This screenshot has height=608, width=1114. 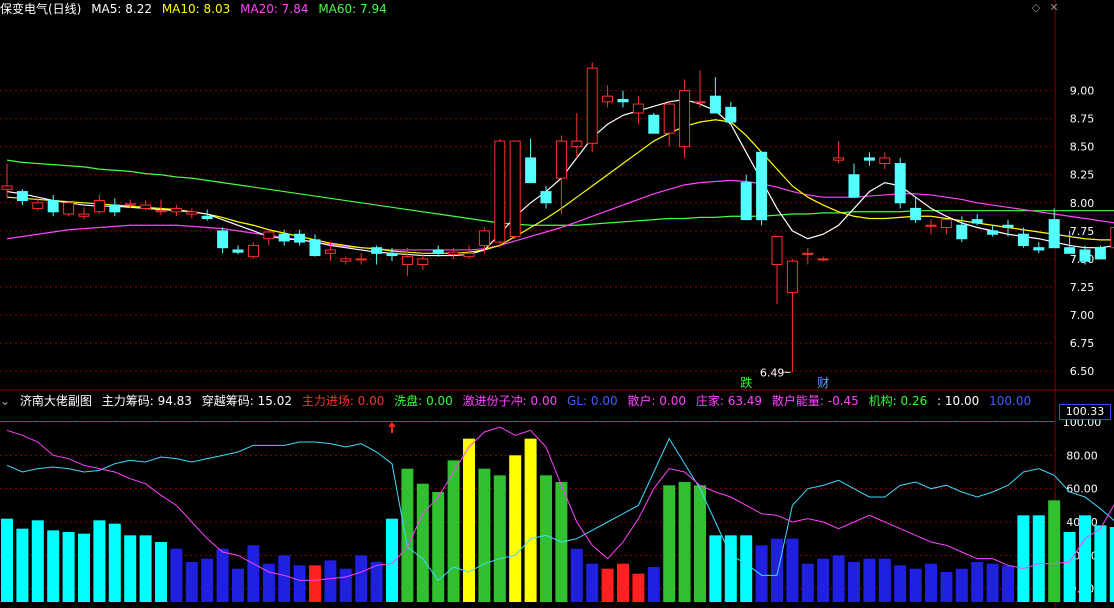 What do you see at coordinates (246, 401) in the screenshot?
I see `indicator-value: 穿越筹码: 15.02` at bounding box center [246, 401].